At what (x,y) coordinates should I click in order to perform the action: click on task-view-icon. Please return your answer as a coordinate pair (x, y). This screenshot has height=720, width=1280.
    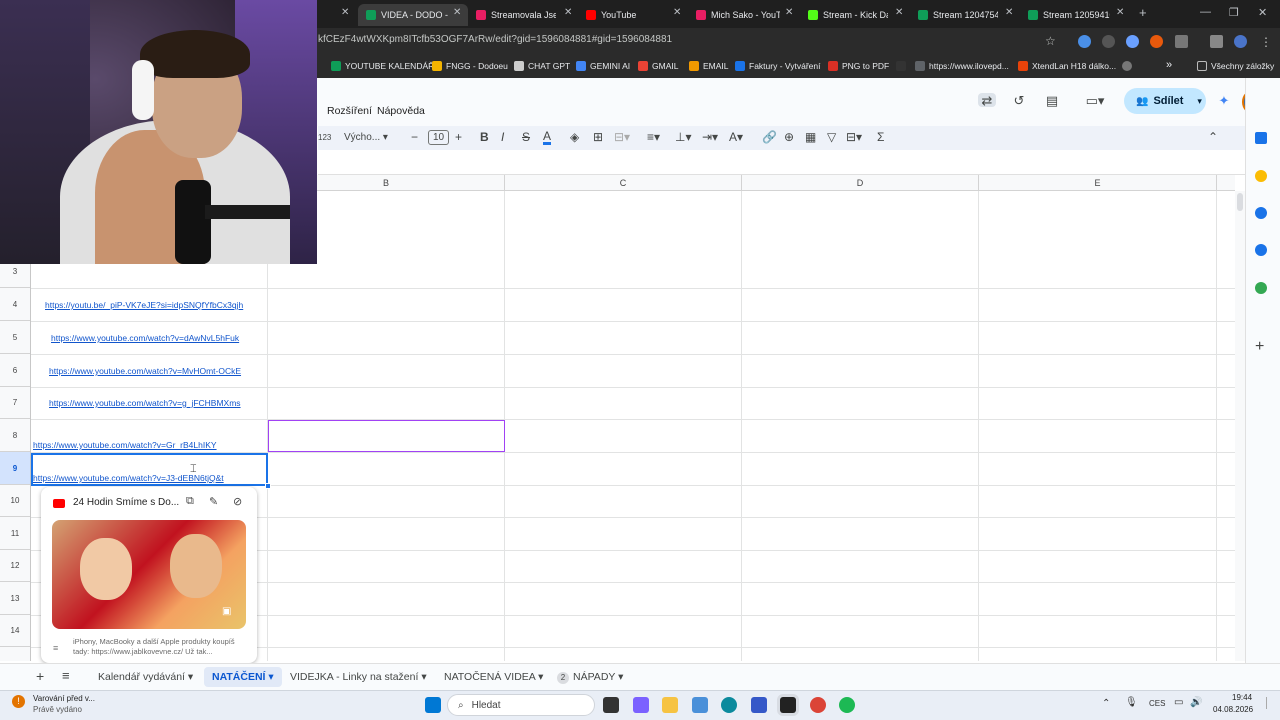
    Looking at the image, I should click on (611, 705).